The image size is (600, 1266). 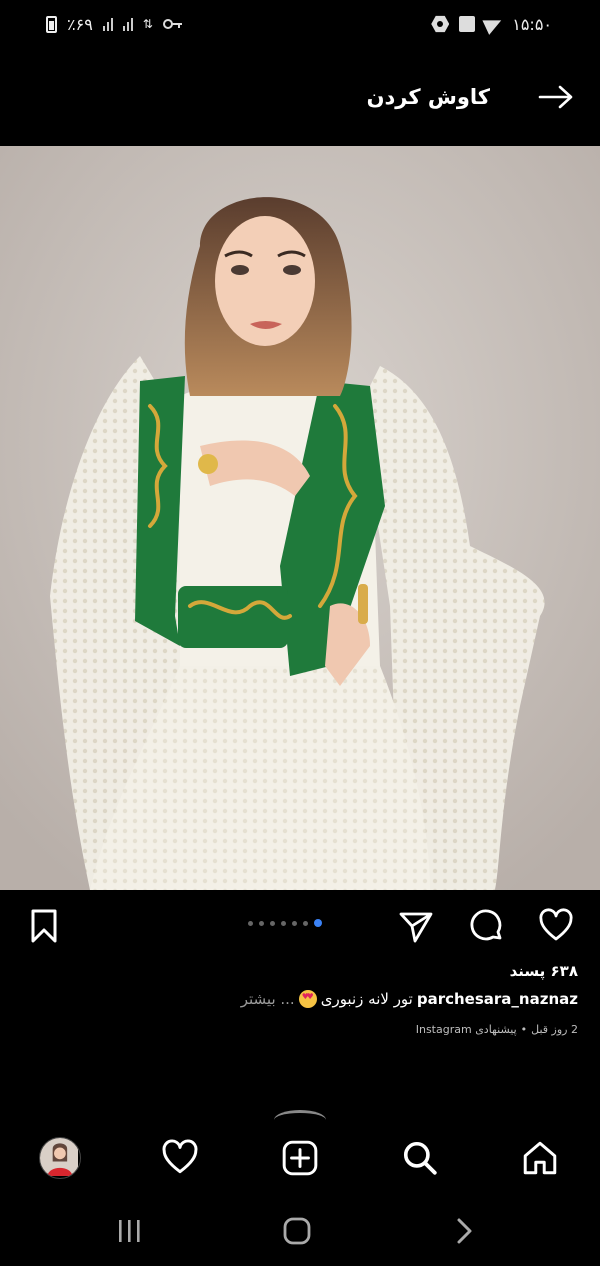 I want to click on heart-eyes-emoji, so click(x=307, y=999).